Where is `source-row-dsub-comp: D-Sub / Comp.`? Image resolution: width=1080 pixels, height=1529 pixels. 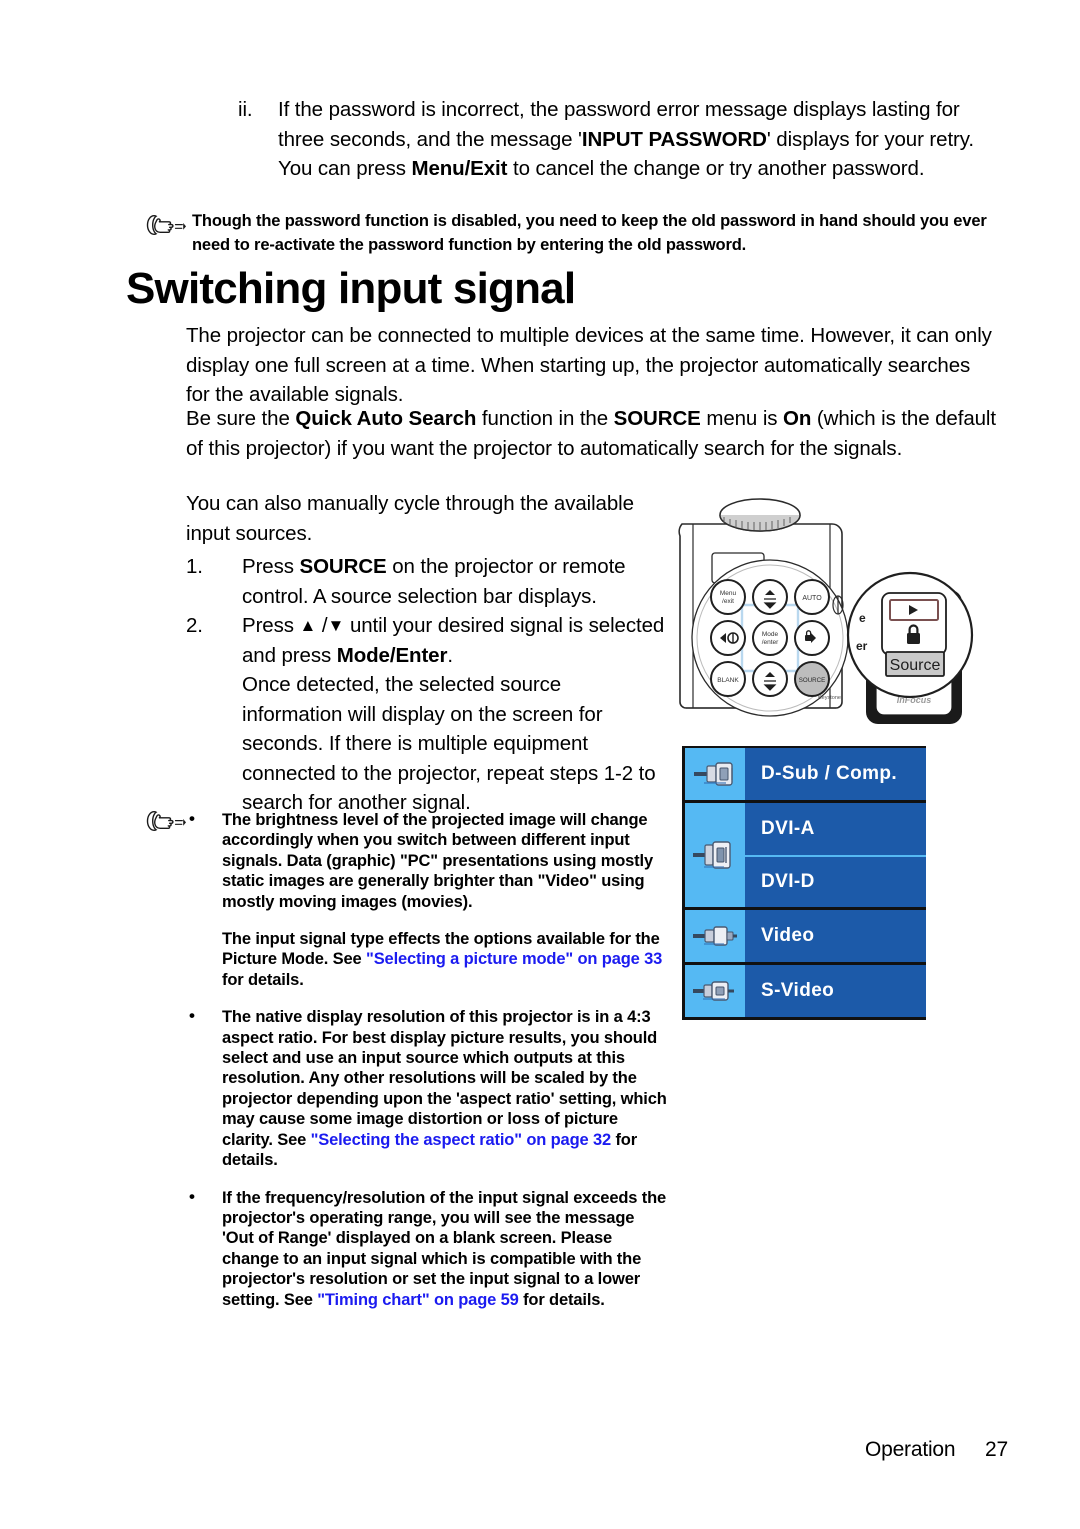 source-row-dsub-comp: D-Sub / Comp. is located at coordinates (835, 774).